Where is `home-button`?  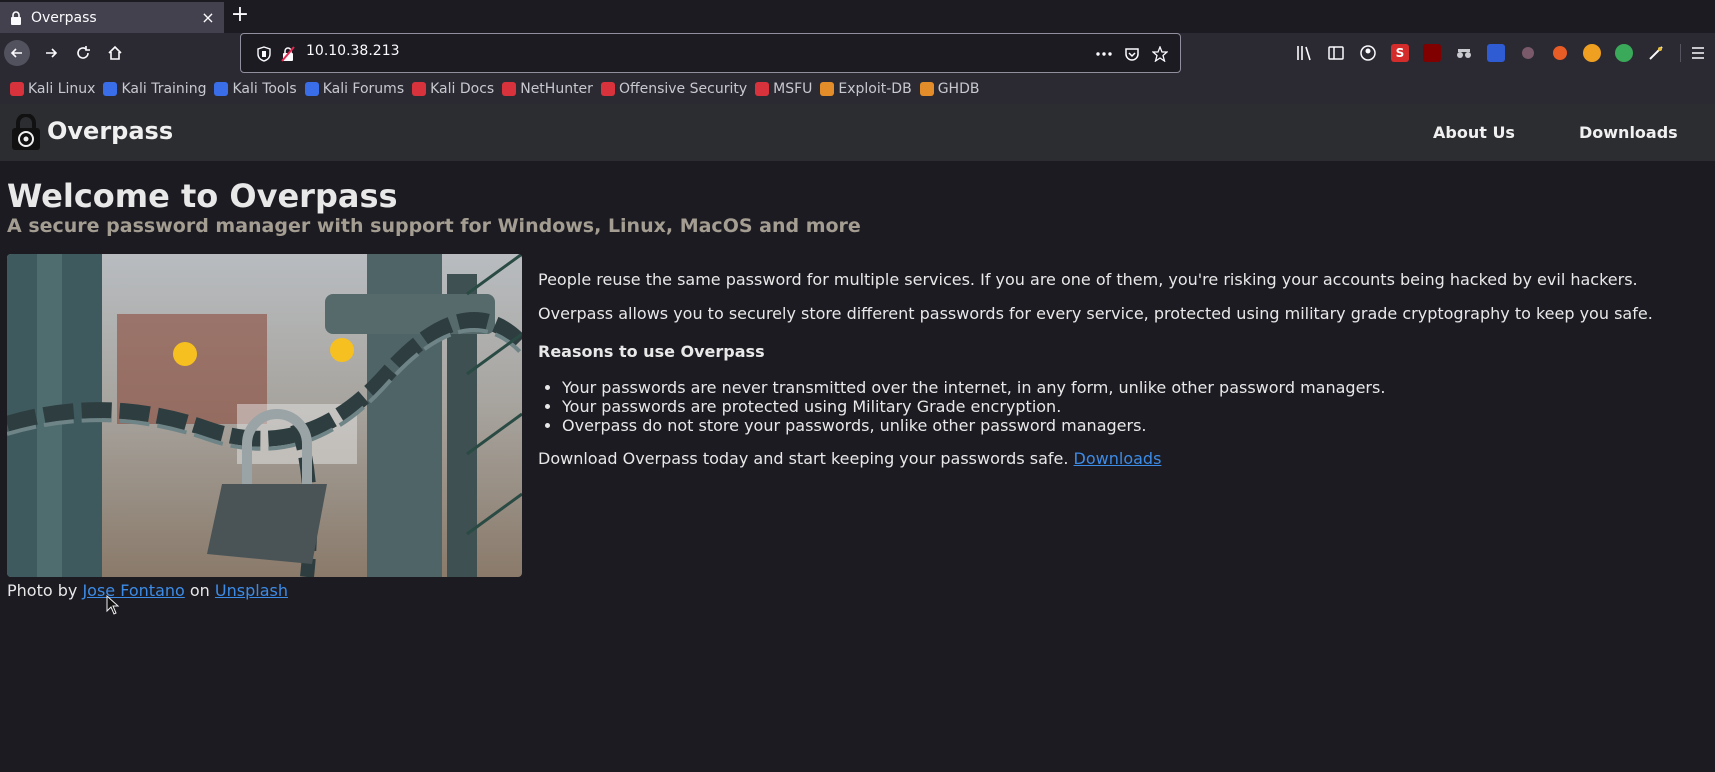
home-button is located at coordinates (115, 53).